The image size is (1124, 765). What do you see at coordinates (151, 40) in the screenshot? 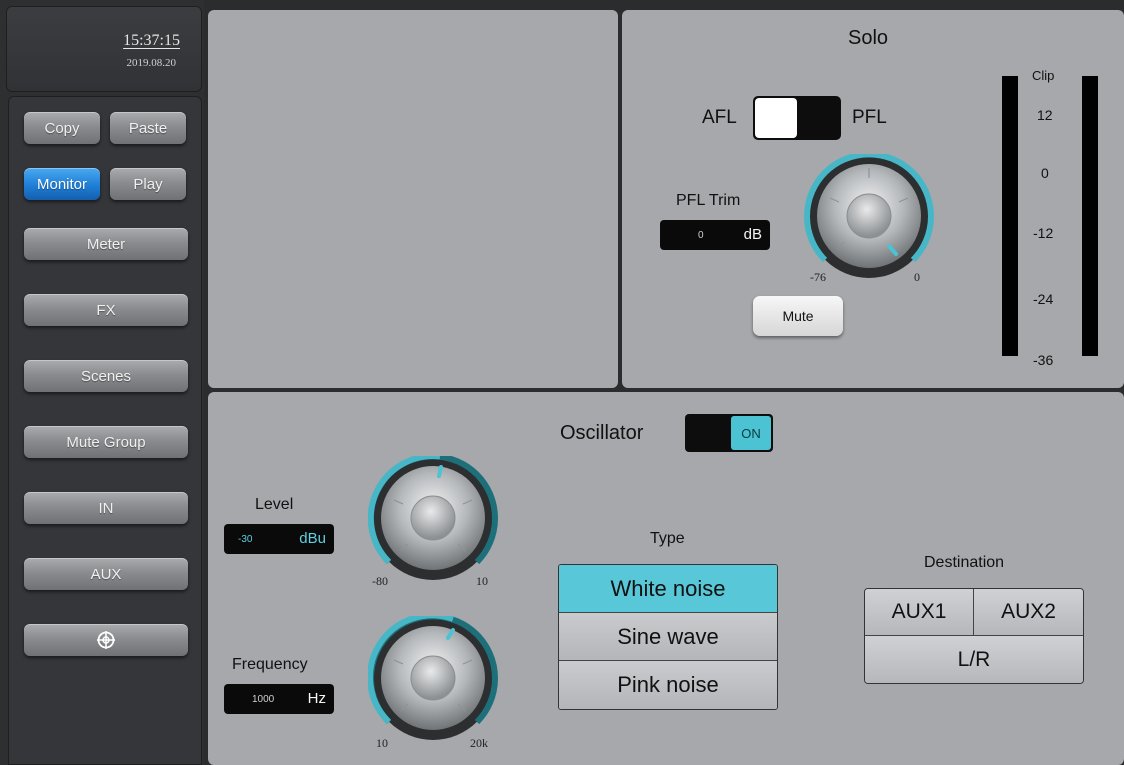
I see `clock-time: 15:37:15` at bounding box center [151, 40].